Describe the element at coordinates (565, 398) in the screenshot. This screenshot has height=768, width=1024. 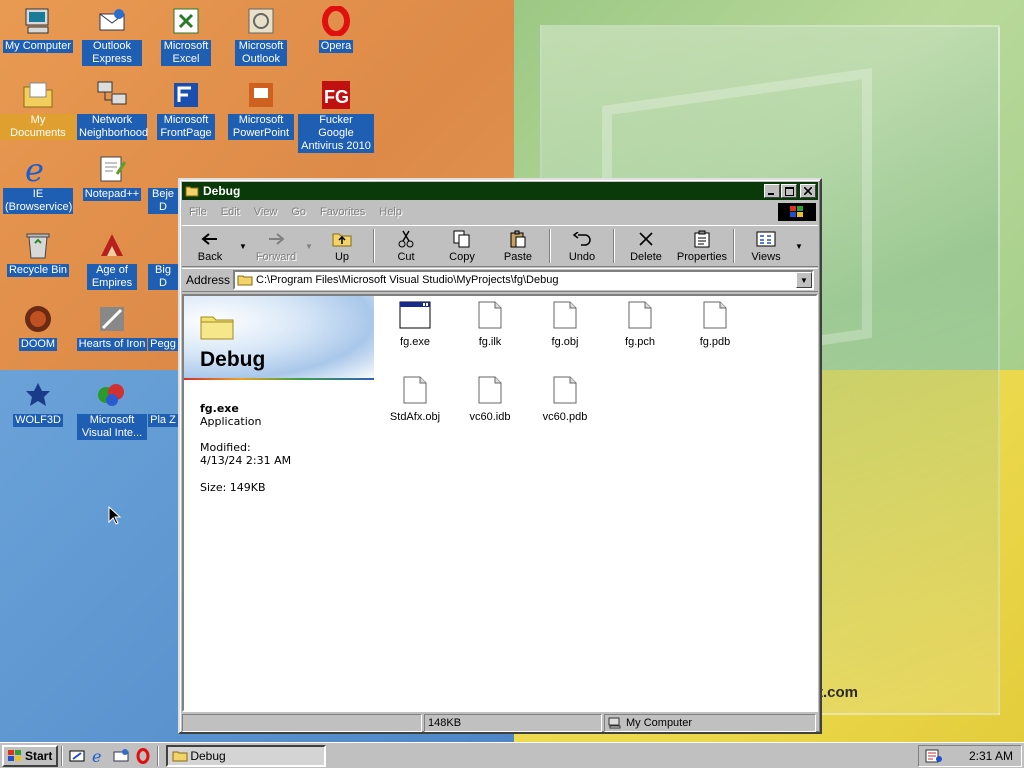
I see `file-item-vc60-pdb: vc60.pdb` at that location.